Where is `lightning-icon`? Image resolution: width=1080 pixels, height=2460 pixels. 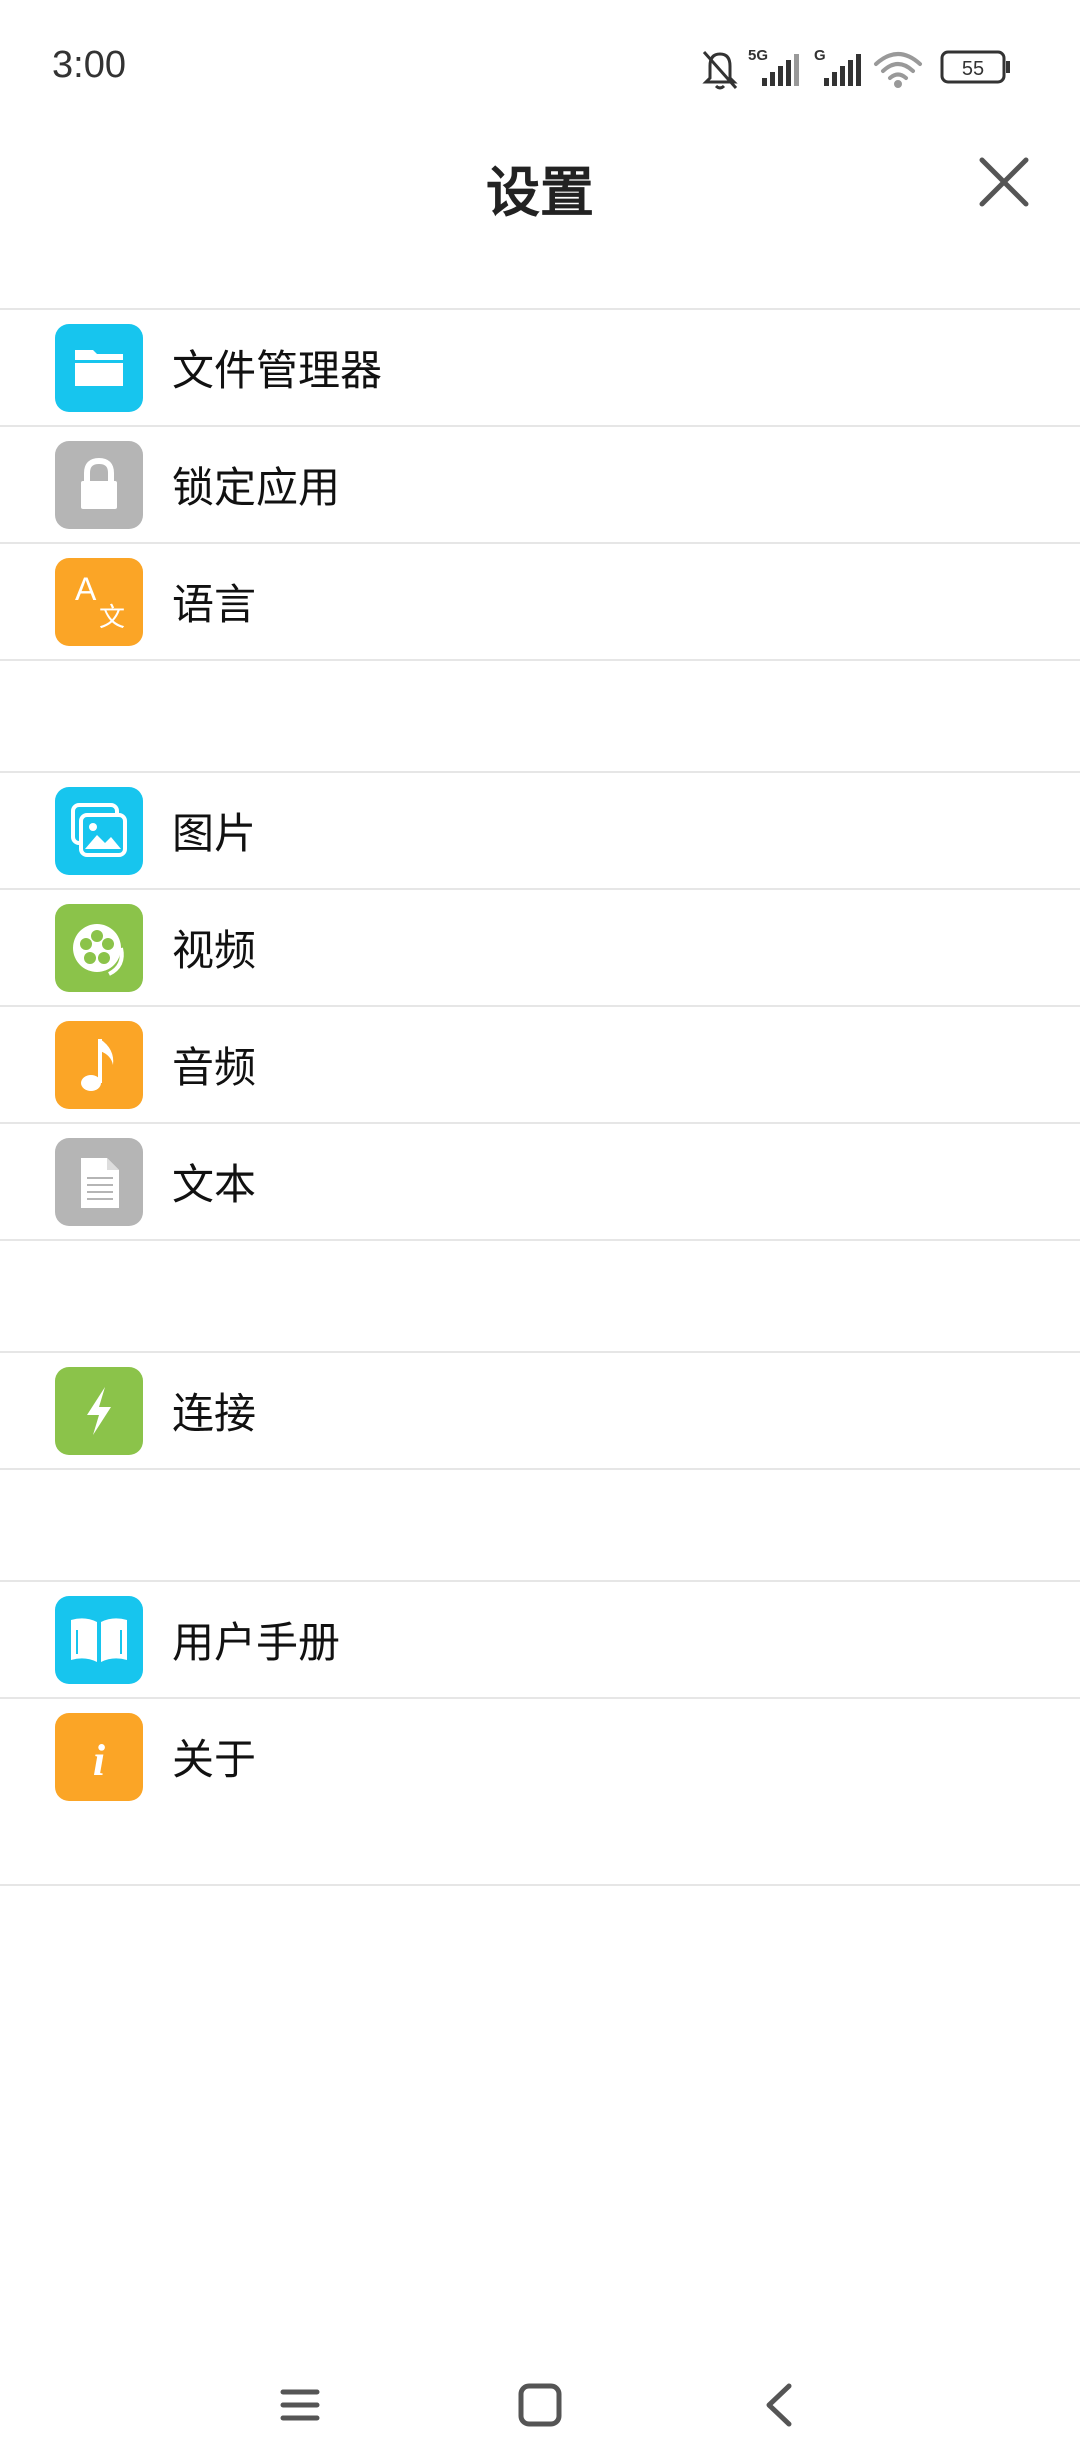
lightning-icon is located at coordinates (99, 1411).